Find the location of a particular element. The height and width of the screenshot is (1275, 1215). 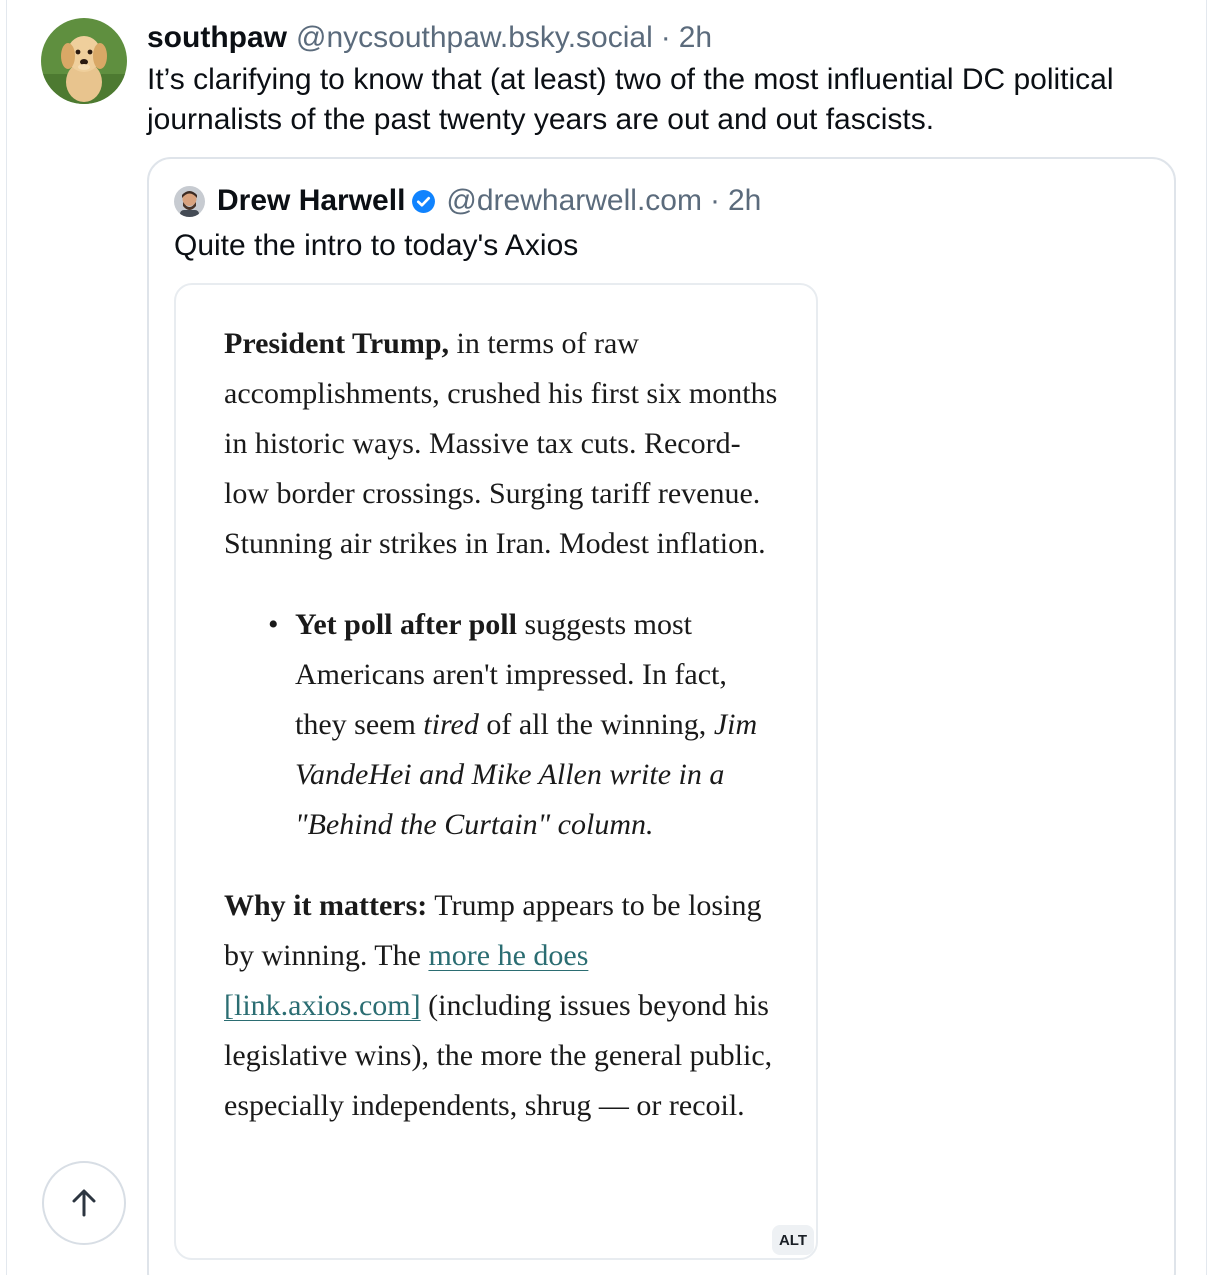

person-avatar-icon is located at coordinates (189, 201).